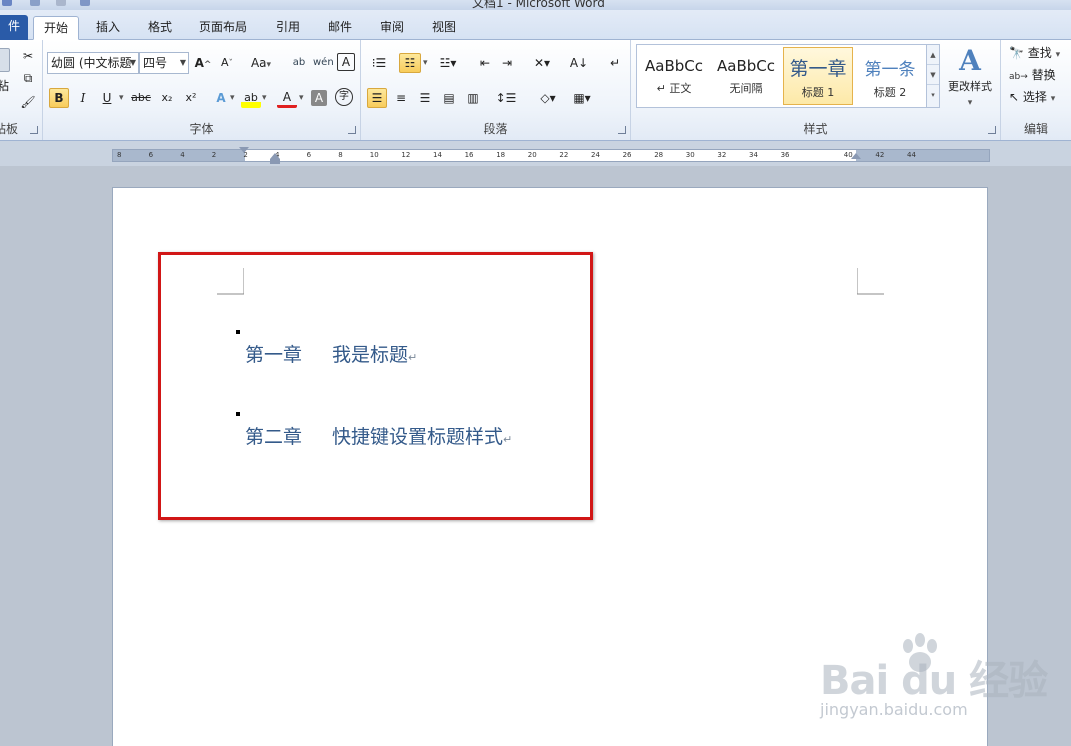 The height and width of the screenshot is (746, 1071). What do you see at coordinates (133, 63) in the screenshot?
I see `font-name-dropdown-icon: ▼` at bounding box center [133, 63].